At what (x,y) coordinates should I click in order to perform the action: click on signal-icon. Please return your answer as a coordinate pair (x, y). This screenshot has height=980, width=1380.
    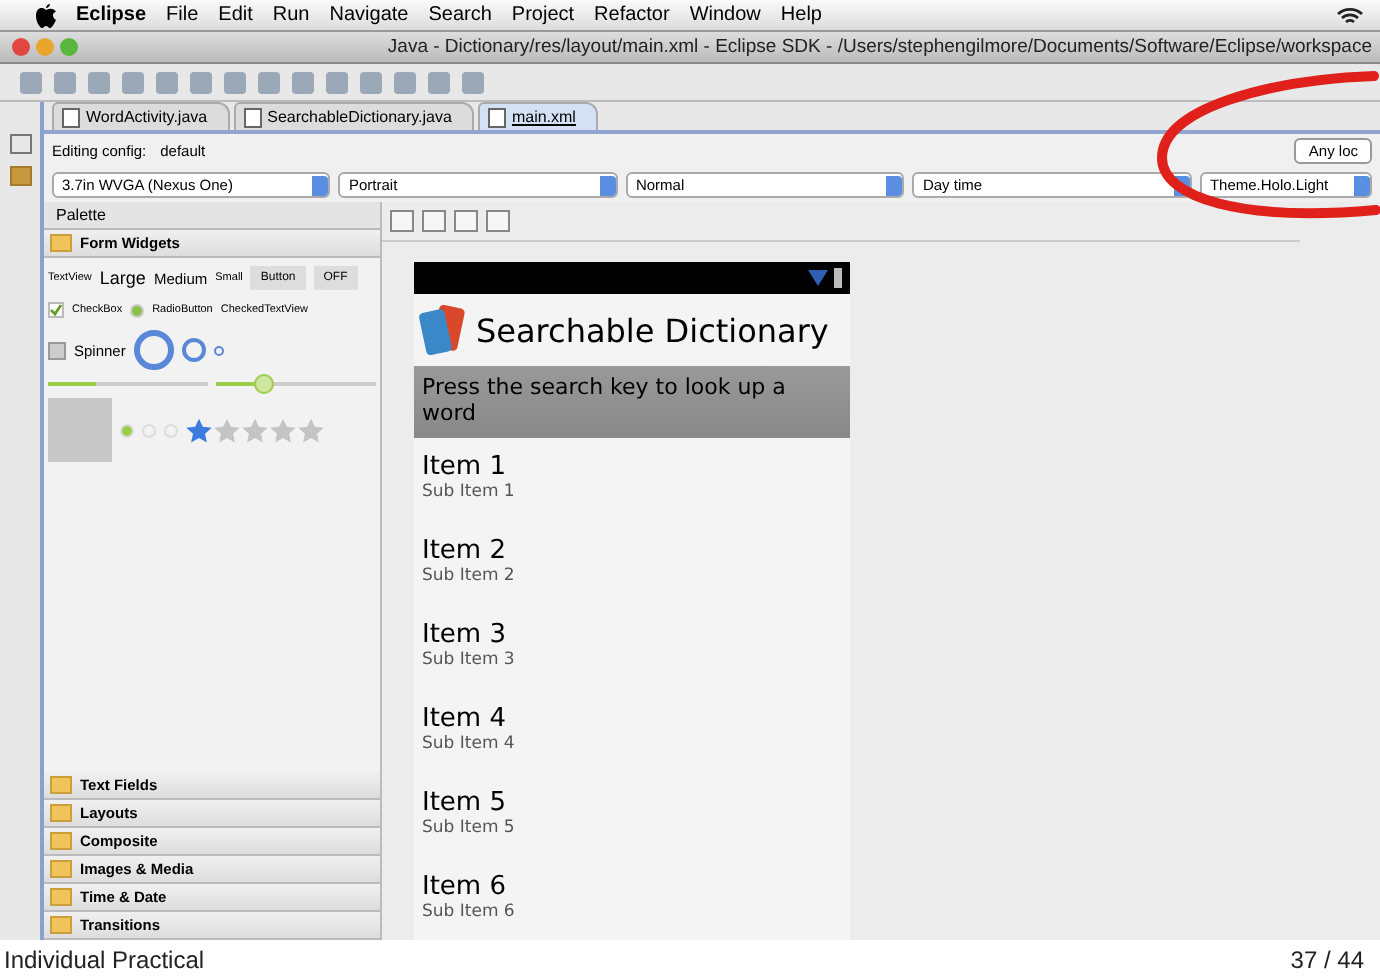
    Looking at the image, I should click on (818, 278).